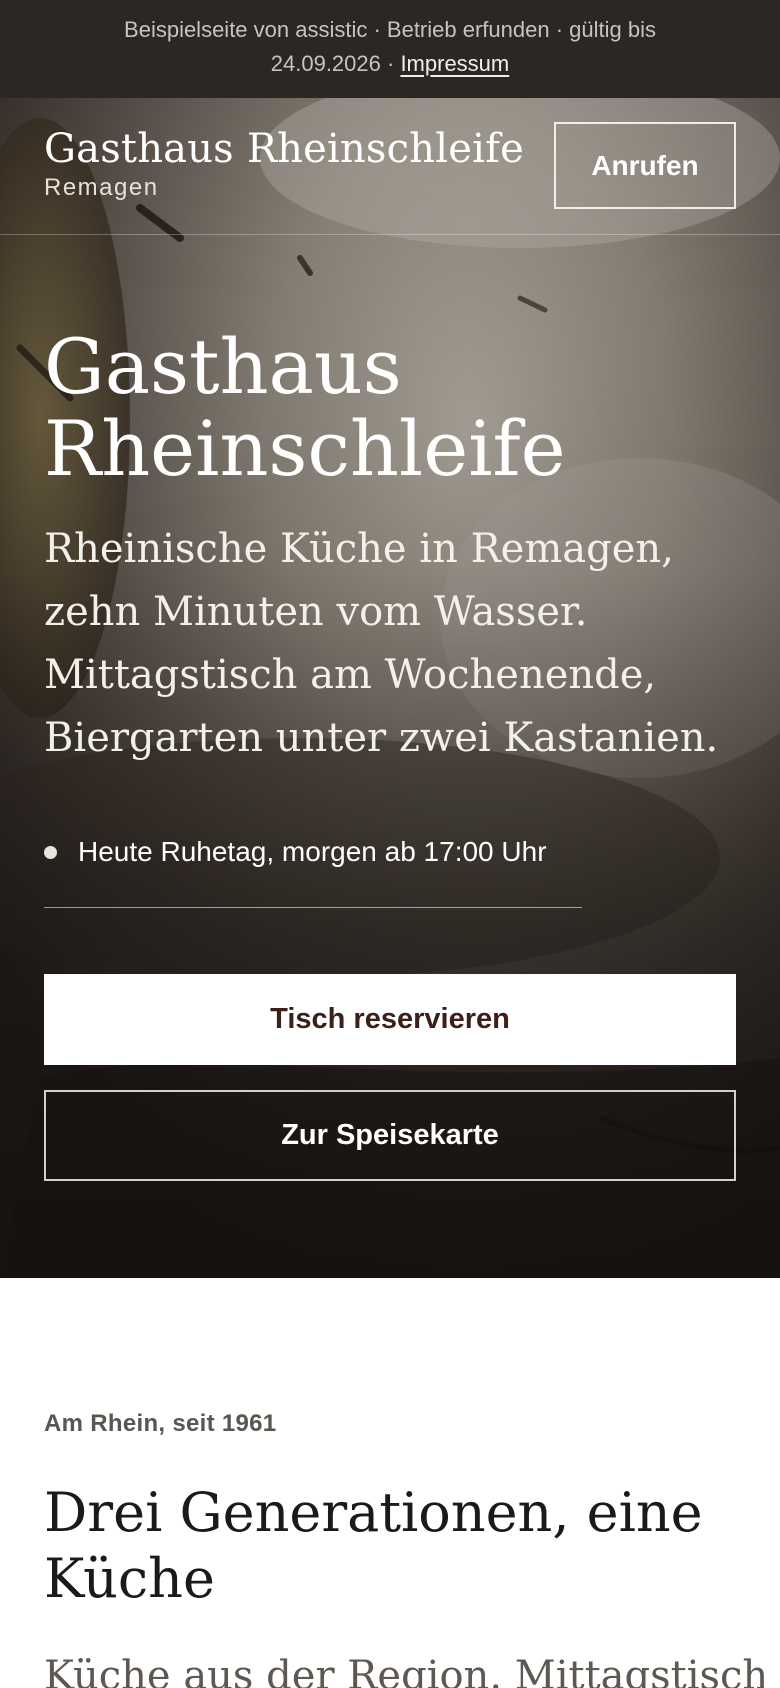 This screenshot has height=1688, width=780. I want to click on call-button: Anrufen, so click(645, 165).